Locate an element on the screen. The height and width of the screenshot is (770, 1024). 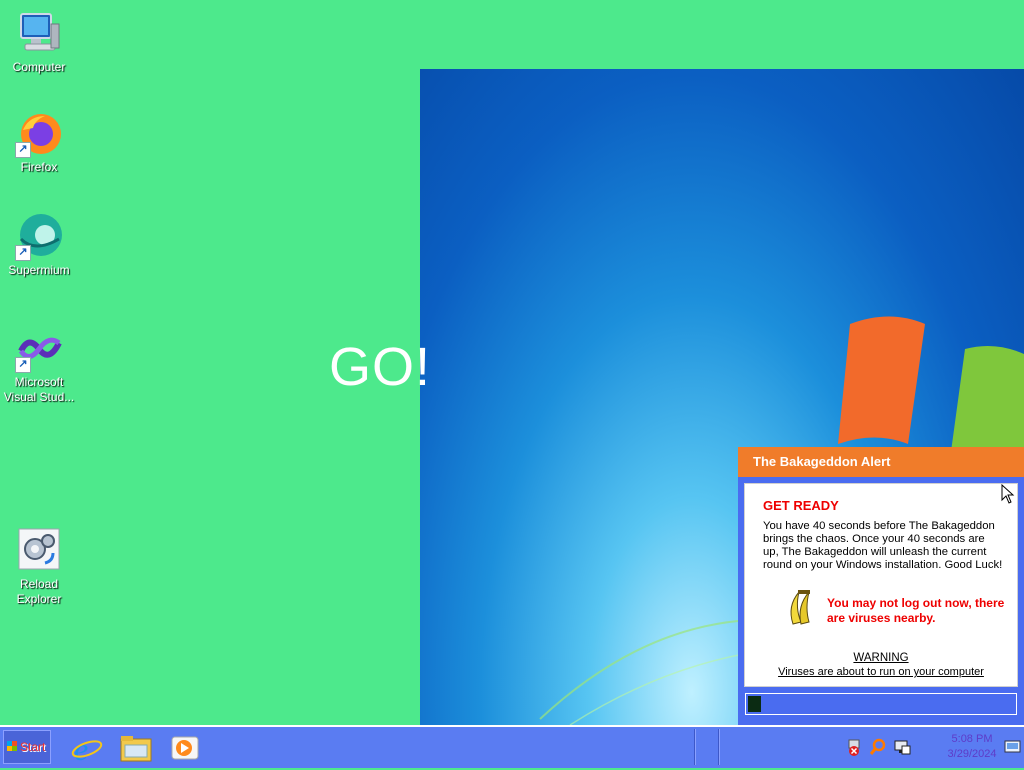
desktop-icon-label: Supermium is located at coordinates (39, 270).